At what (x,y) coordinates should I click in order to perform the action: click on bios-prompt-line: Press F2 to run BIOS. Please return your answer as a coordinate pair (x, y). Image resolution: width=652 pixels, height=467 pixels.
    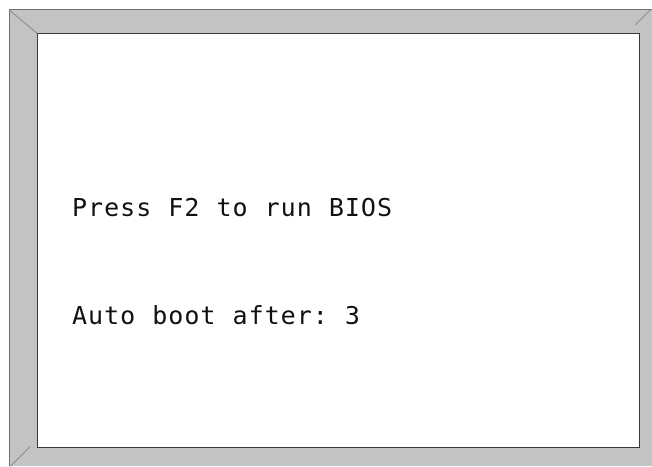
    Looking at the image, I should click on (233, 207).